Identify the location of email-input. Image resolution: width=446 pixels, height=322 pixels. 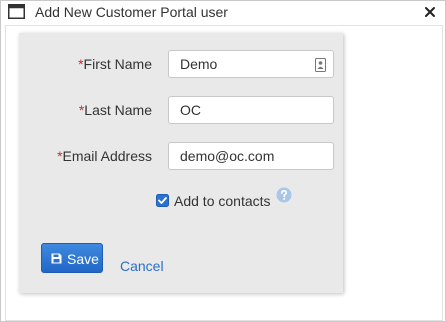
(251, 156).